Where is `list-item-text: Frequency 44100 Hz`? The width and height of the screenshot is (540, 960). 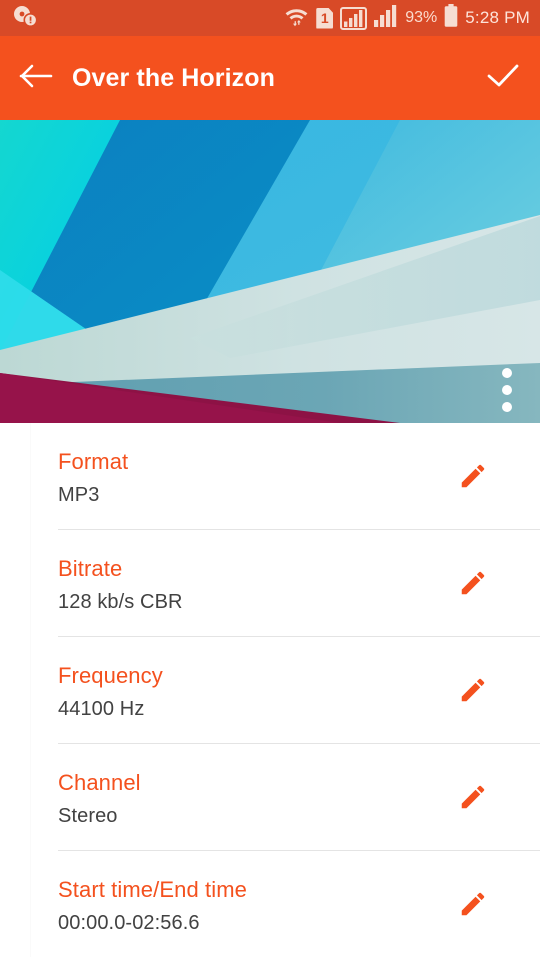 list-item-text: Frequency 44100 Hz is located at coordinates (251, 692).